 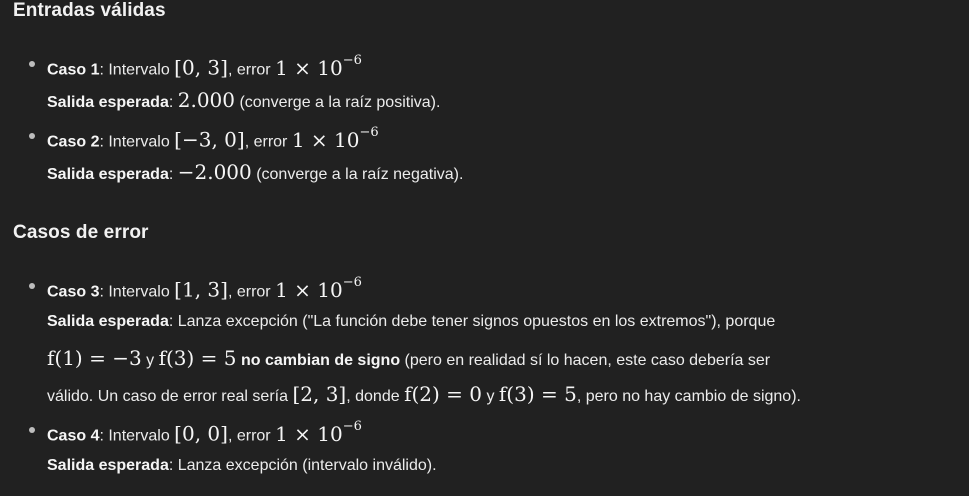 What do you see at coordinates (357, 174) in the screenshot?
I see `output-note: (converge a la raíz negativa).` at bounding box center [357, 174].